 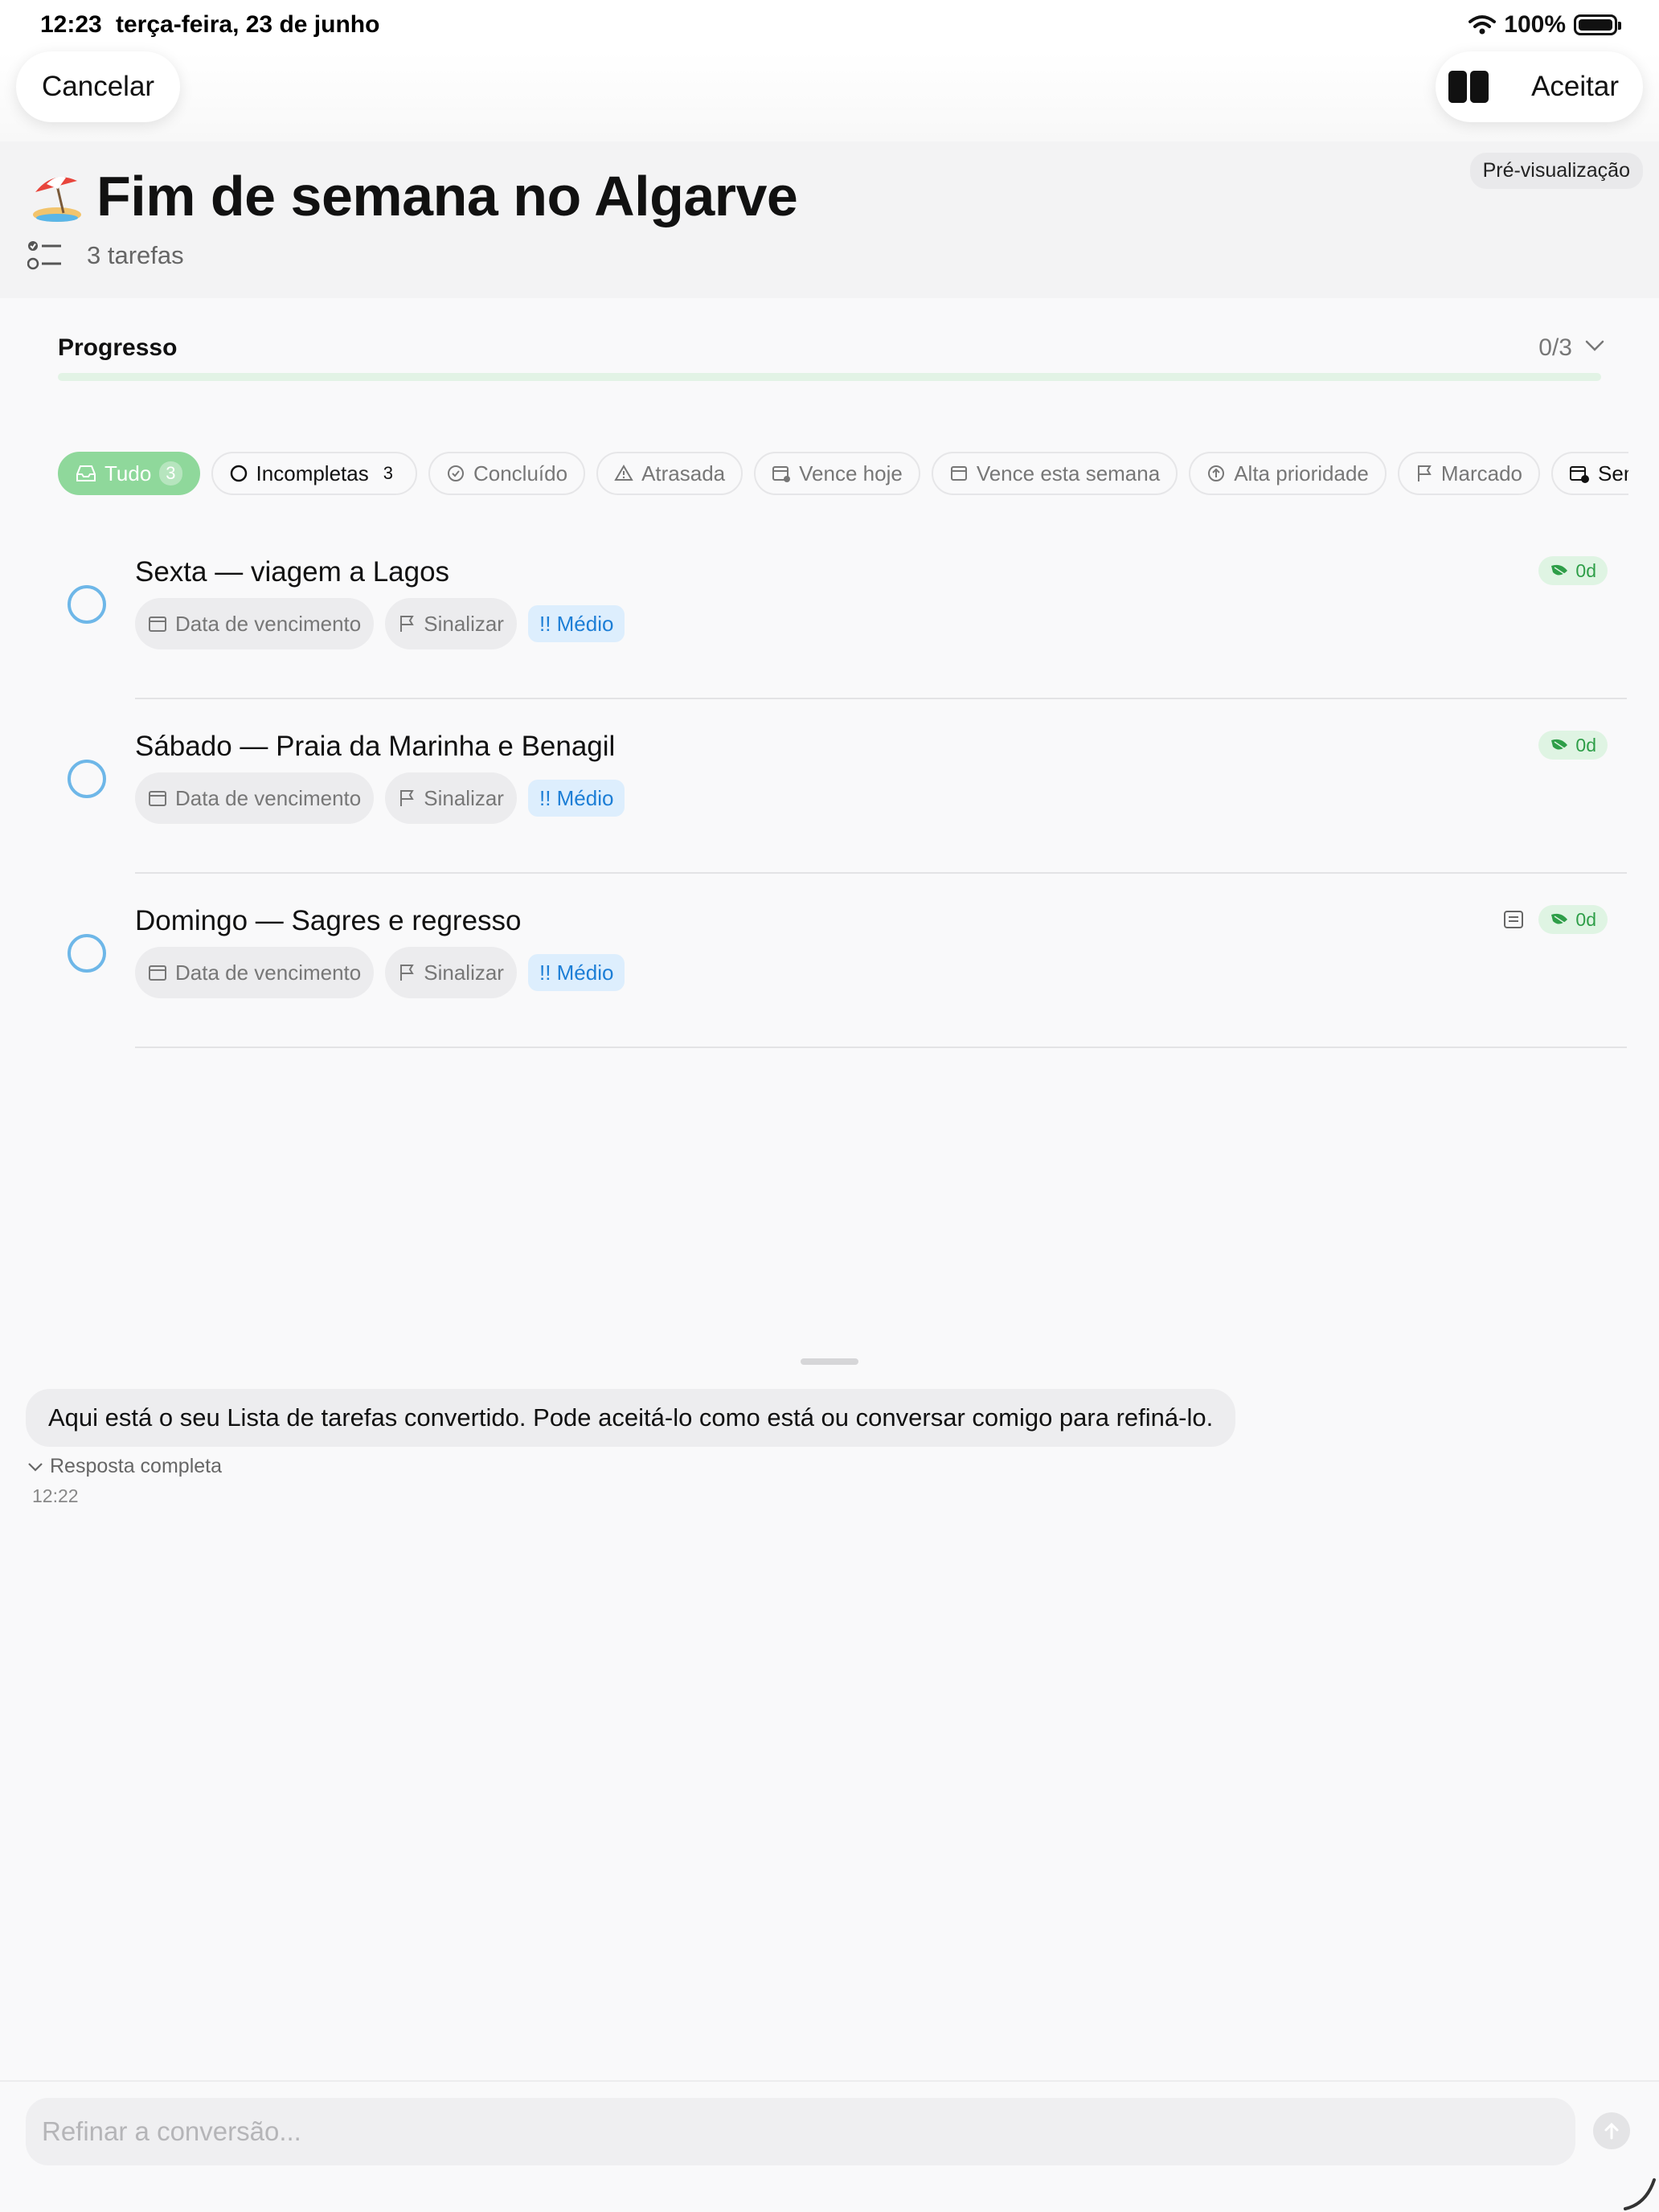 I want to click on split-view-icon, so click(x=1468, y=87).